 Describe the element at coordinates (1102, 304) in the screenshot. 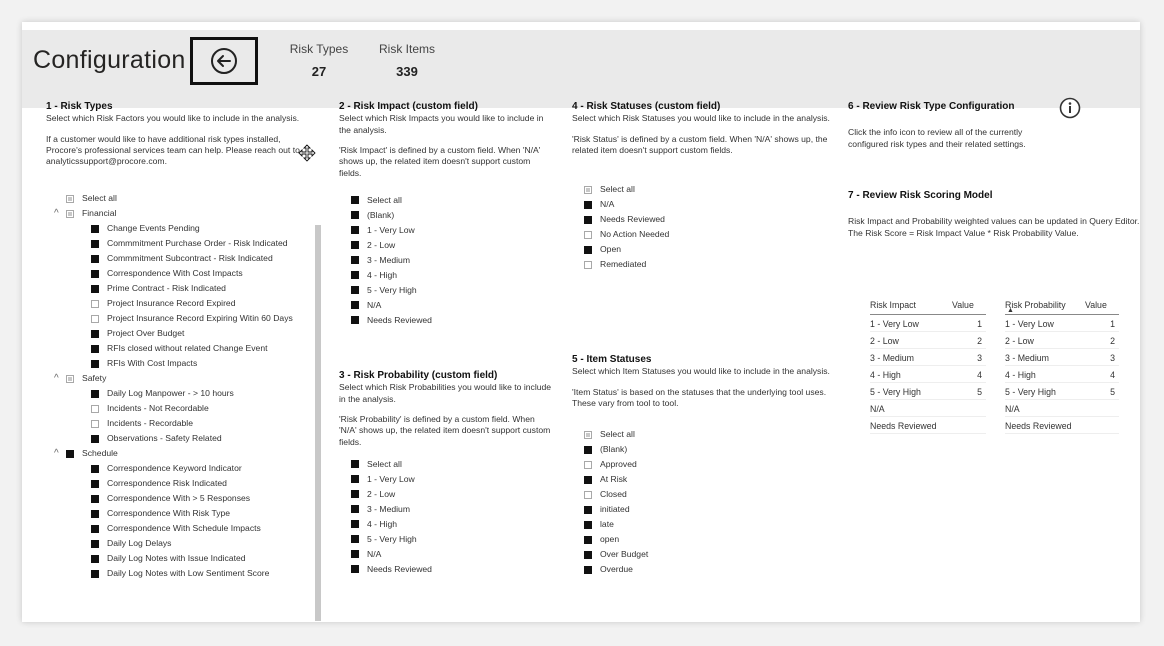

I see `column-header: Value` at that location.